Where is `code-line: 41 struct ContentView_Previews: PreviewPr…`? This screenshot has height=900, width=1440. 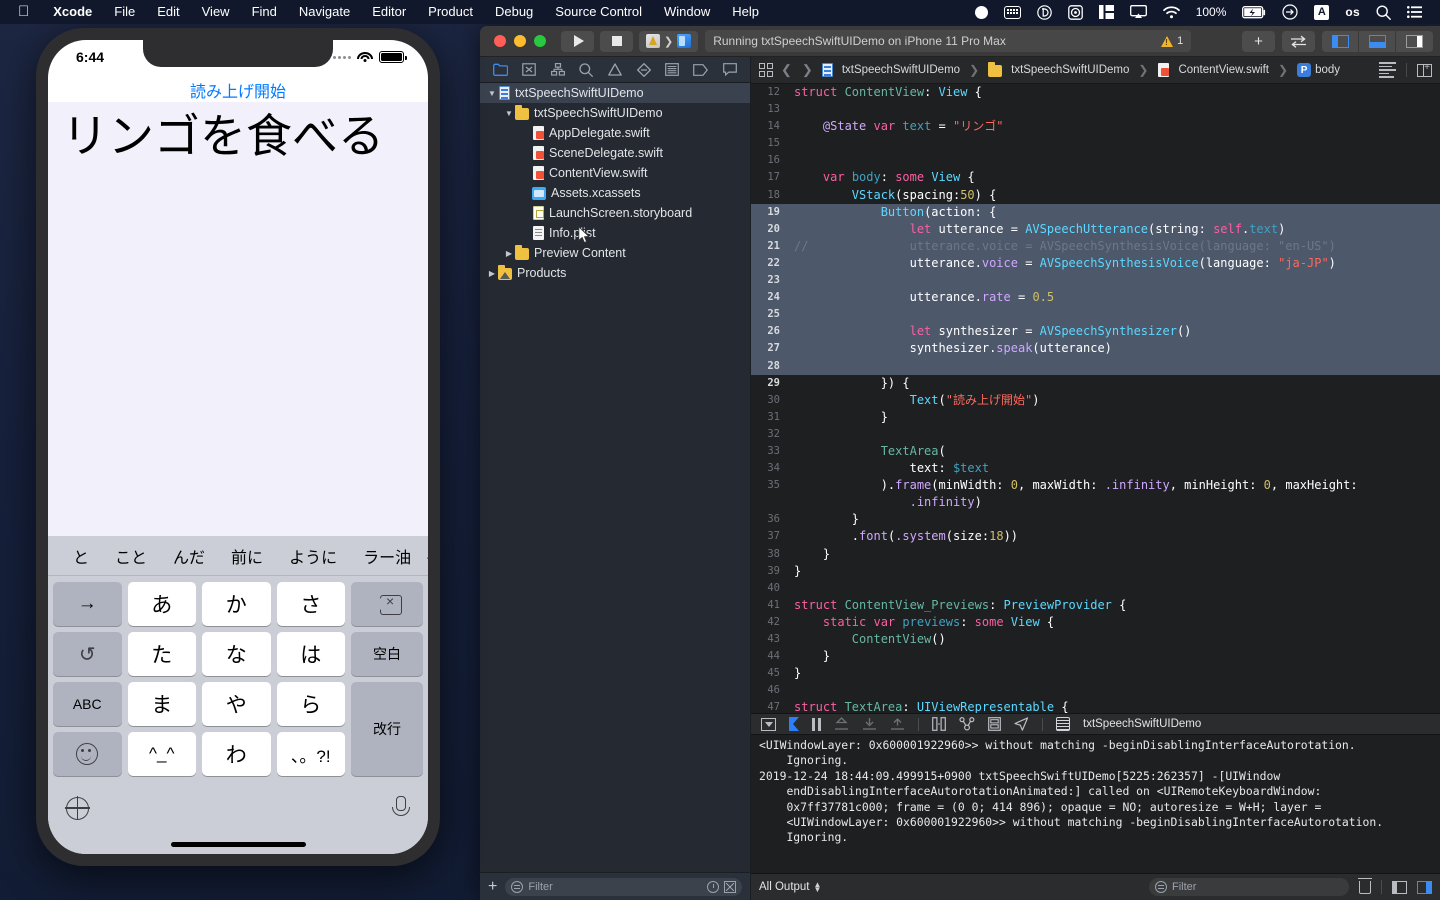 code-line: 41 struct ContentView_Previews: PreviewPr… is located at coordinates (1095, 605).